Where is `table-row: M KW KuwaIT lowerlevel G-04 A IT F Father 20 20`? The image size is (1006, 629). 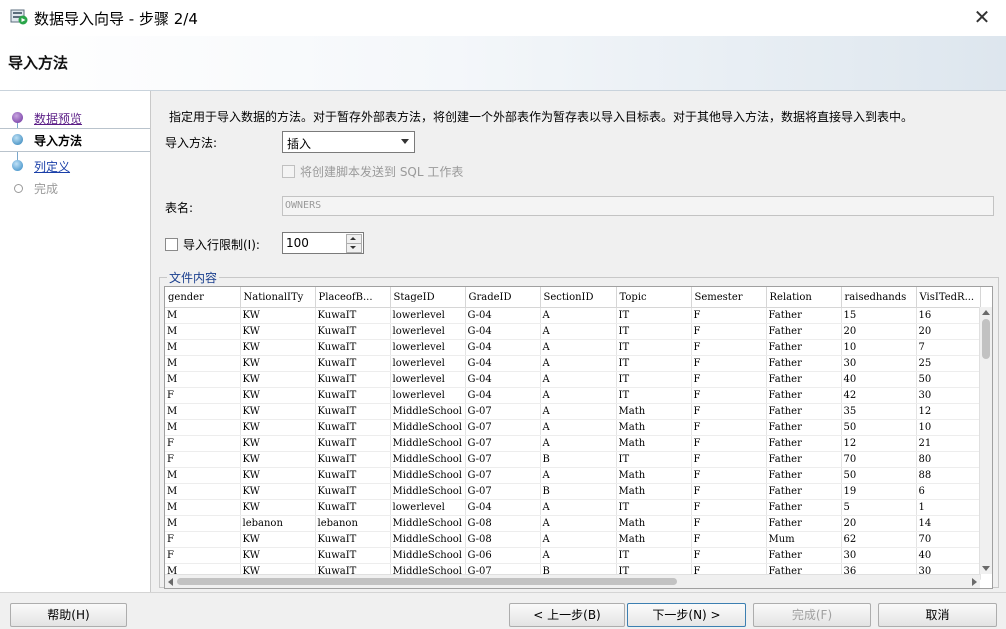 table-row: M KW KuwaIT lowerlevel G-04 A IT F Father 20 20 is located at coordinates (573, 331).